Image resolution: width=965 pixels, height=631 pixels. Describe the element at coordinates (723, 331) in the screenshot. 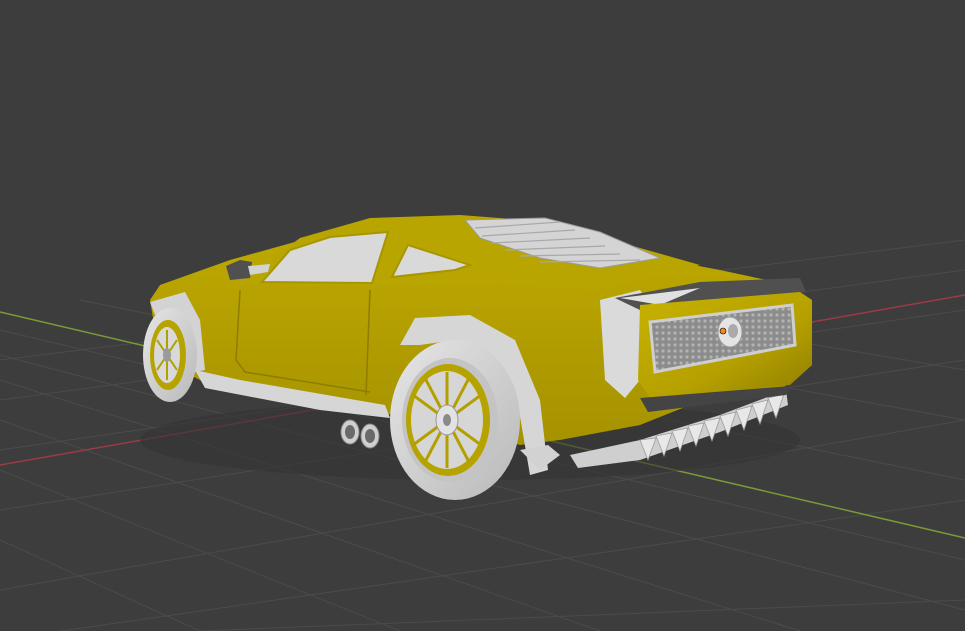

I see `object-origin-marker` at that location.